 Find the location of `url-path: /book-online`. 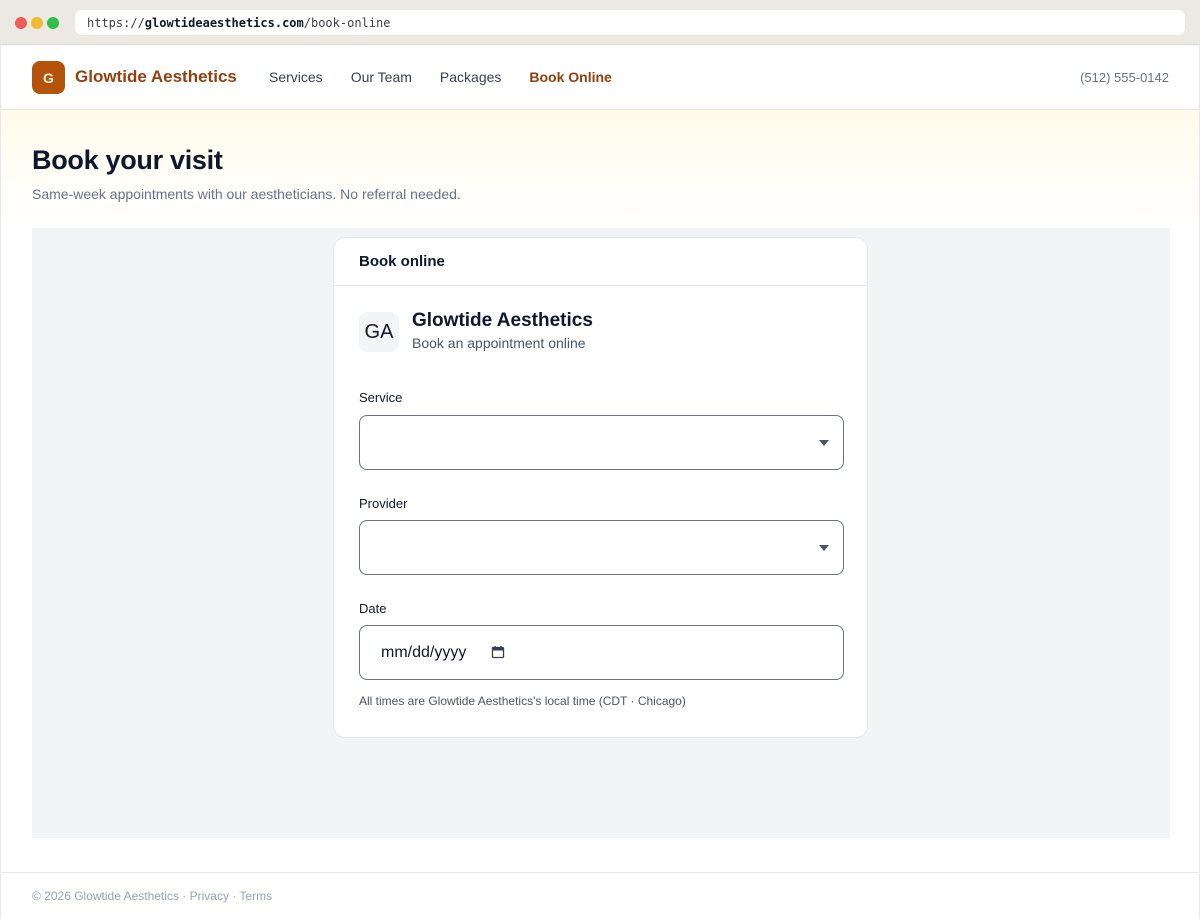

url-path: /book-online is located at coordinates (347, 22).